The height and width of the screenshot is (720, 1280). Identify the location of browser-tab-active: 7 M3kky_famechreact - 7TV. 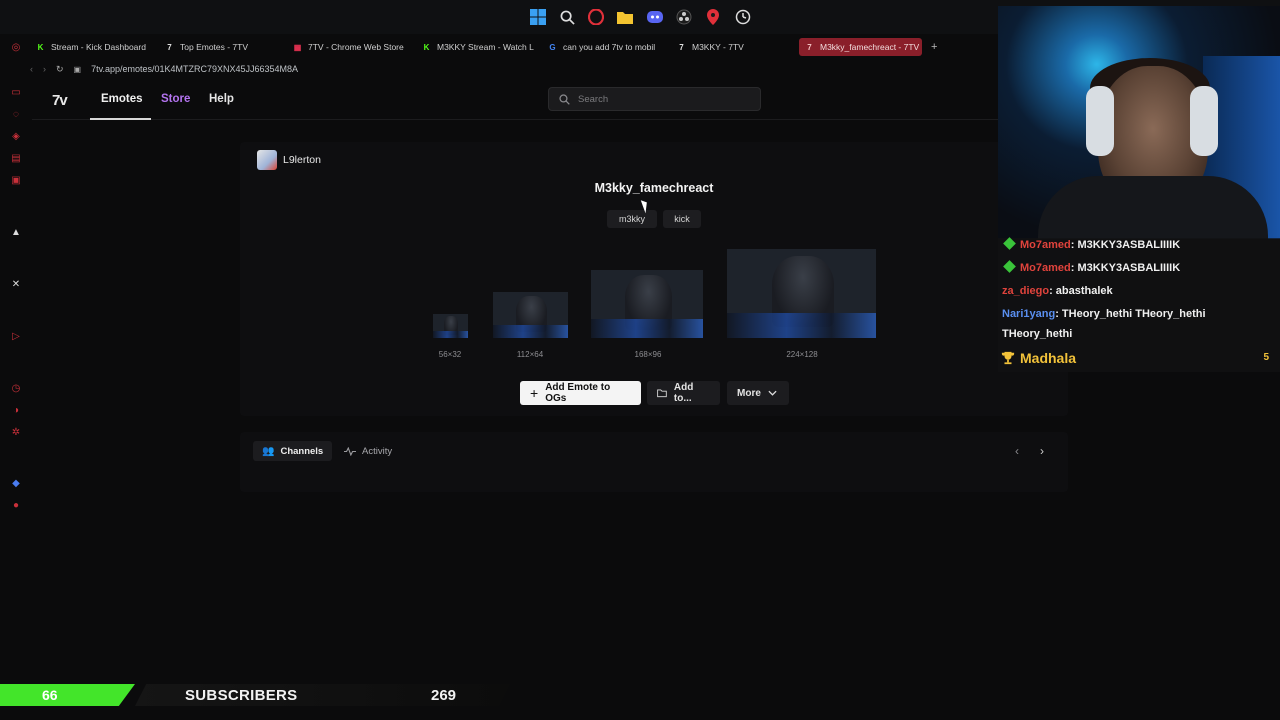
(860, 47).